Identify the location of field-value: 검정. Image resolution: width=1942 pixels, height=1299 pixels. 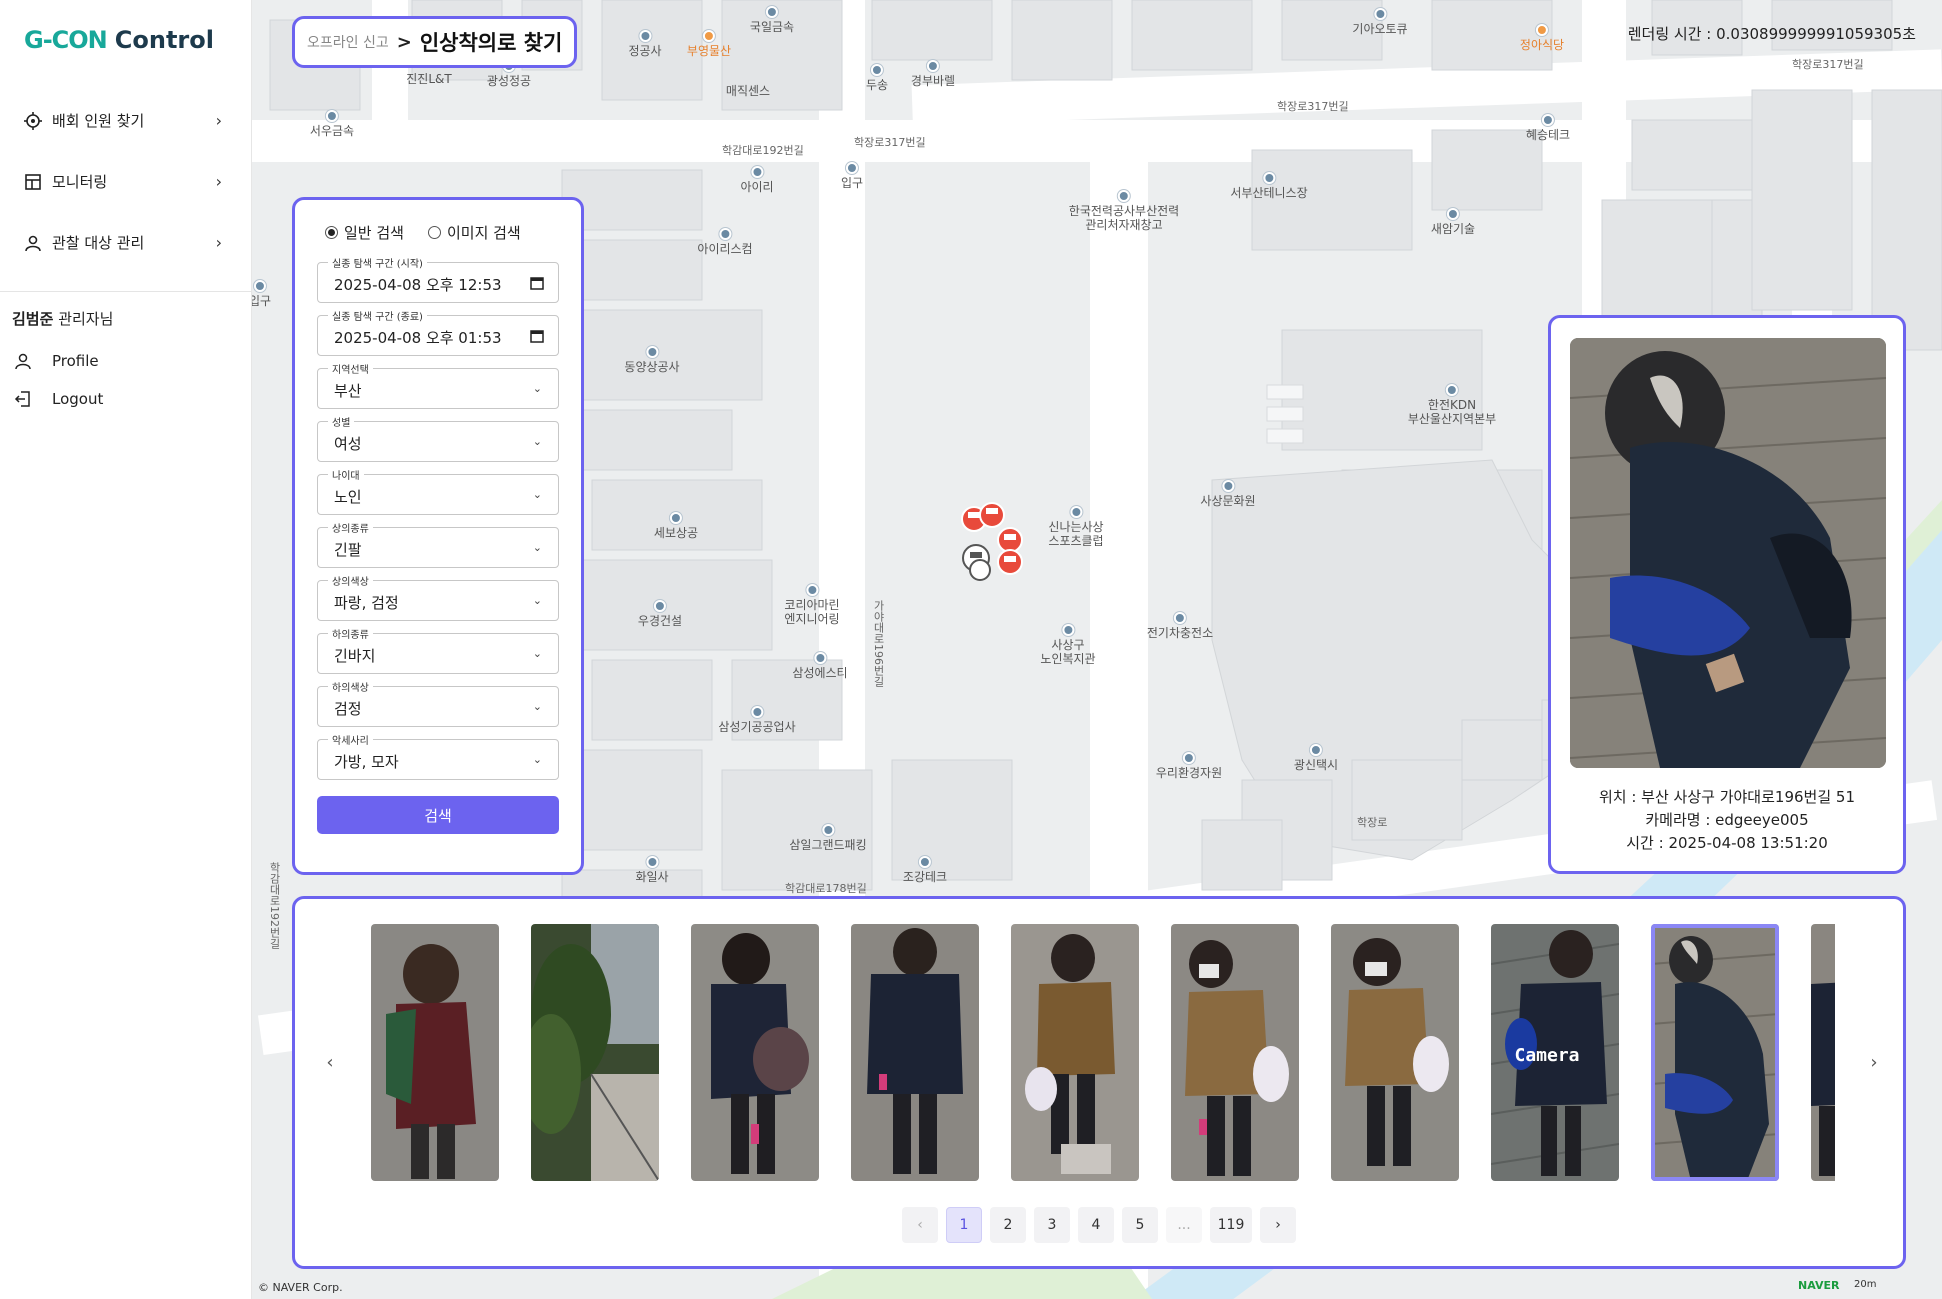
(348, 709).